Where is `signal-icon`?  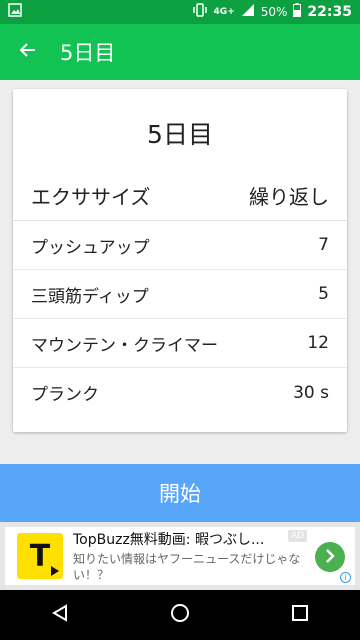
signal-icon is located at coordinates (248, 12).